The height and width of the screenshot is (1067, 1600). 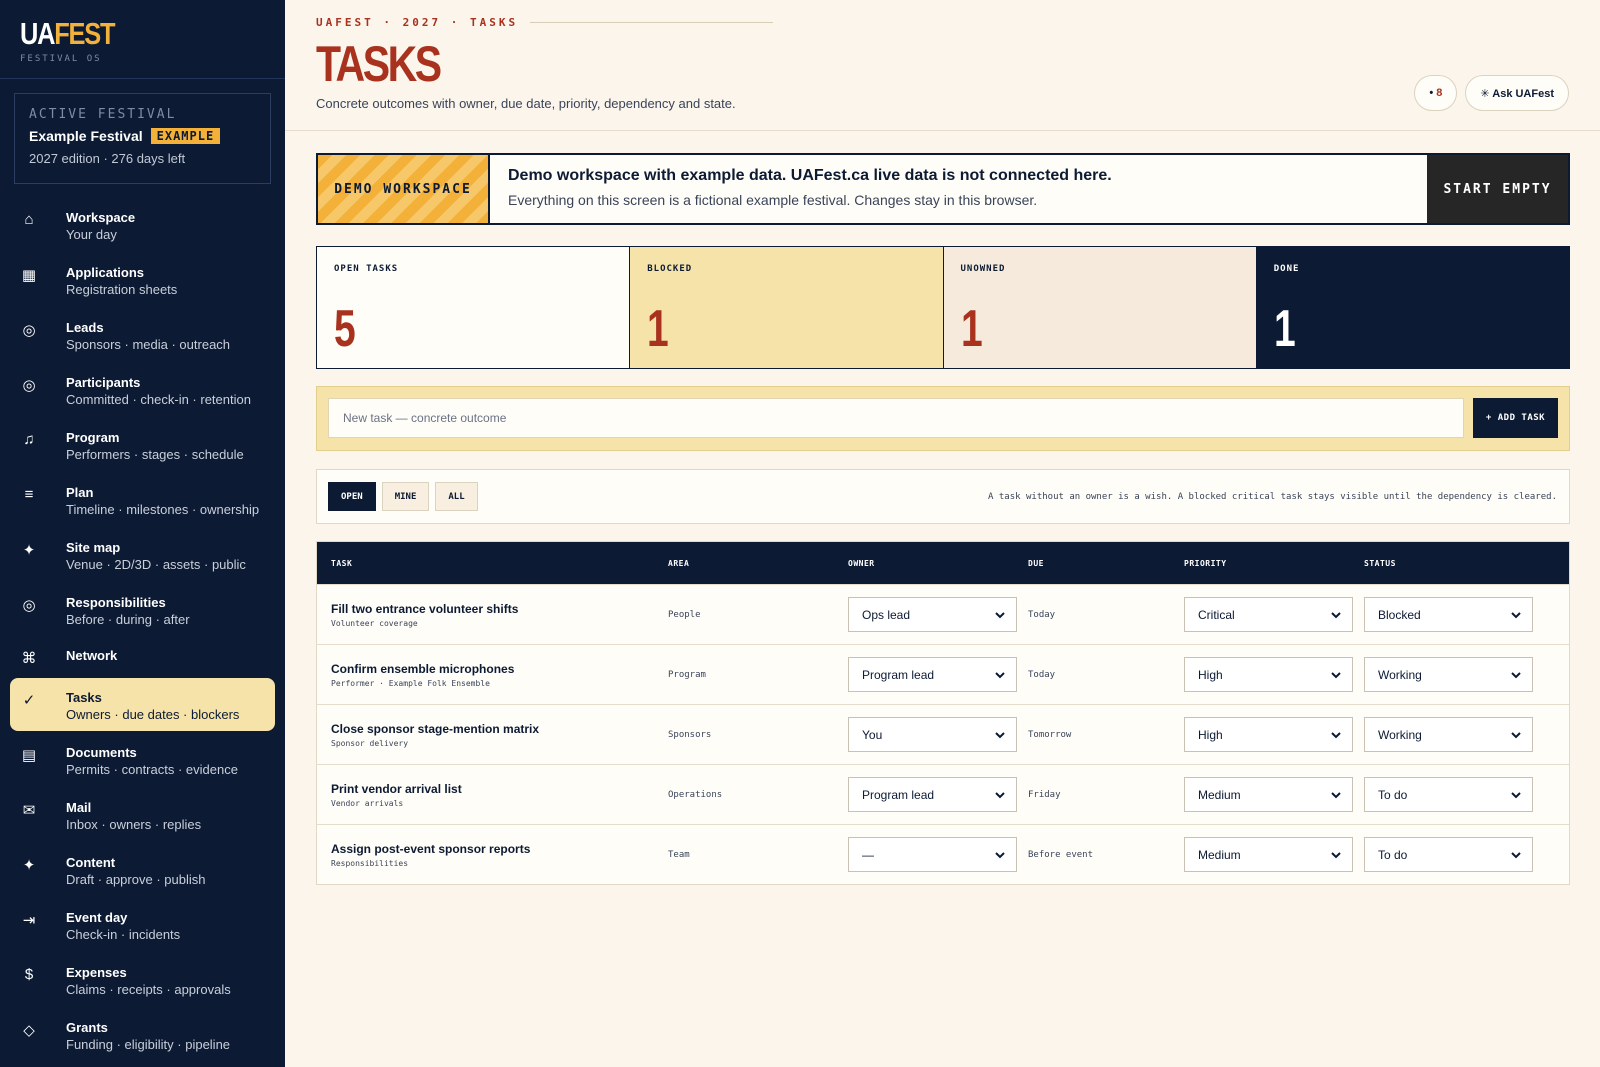 I want to click on column-header-due: DUE, so click(x=1106, y=563).